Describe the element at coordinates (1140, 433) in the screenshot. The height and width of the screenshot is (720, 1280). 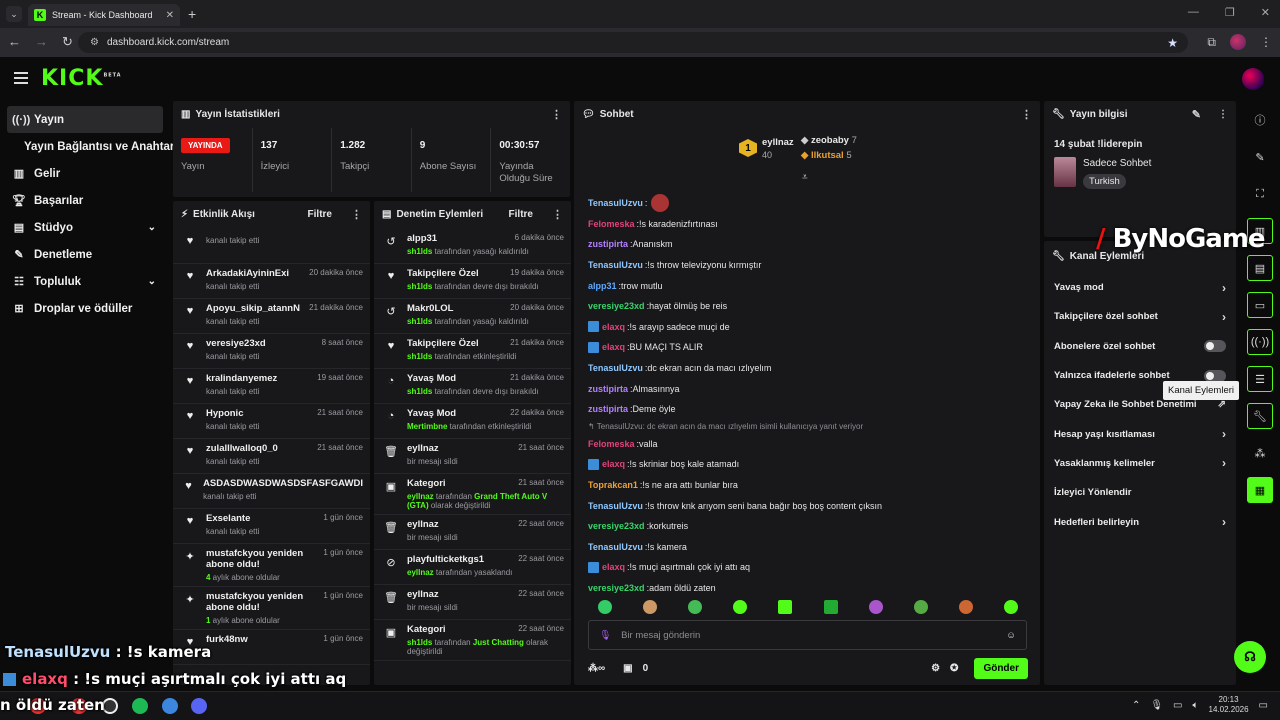
I see `channel-action-row: Hesap yaşı kısıtlaması ›` at that location.